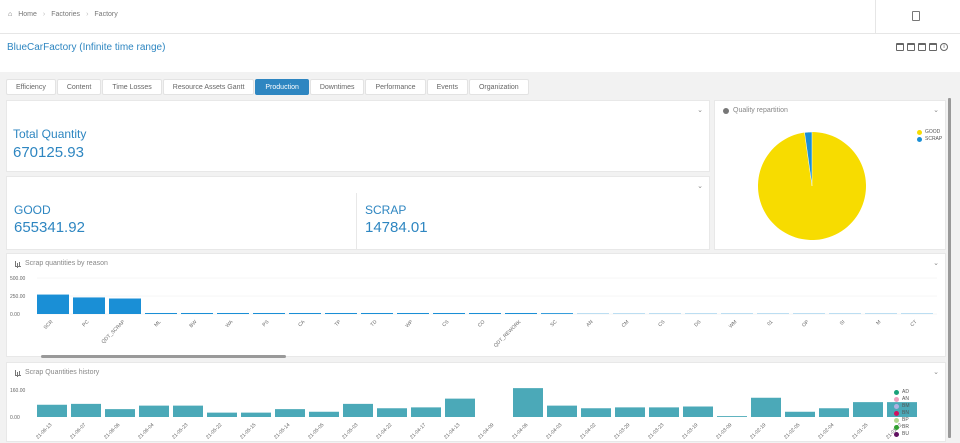 The height and width of the screenshot is (443, 960). What do you see at coordinates (662, 324) in the screenshot?
I see `x-tick-label: CS` at bounding box center [662, 324].